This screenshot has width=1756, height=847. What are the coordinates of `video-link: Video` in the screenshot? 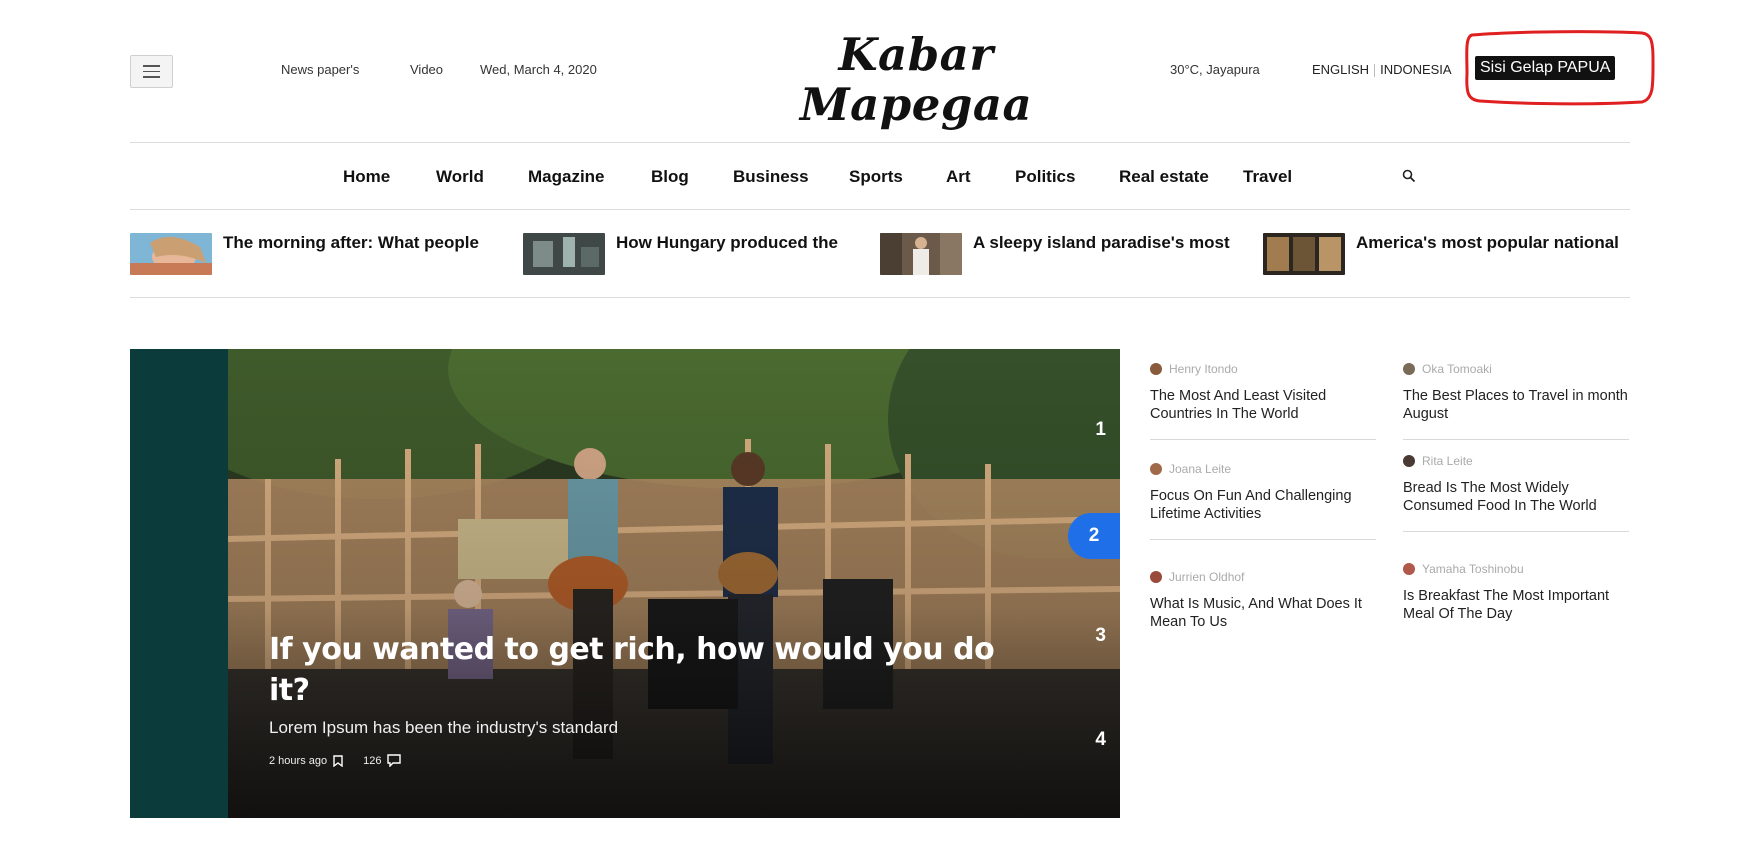 It's located at (426, 69).